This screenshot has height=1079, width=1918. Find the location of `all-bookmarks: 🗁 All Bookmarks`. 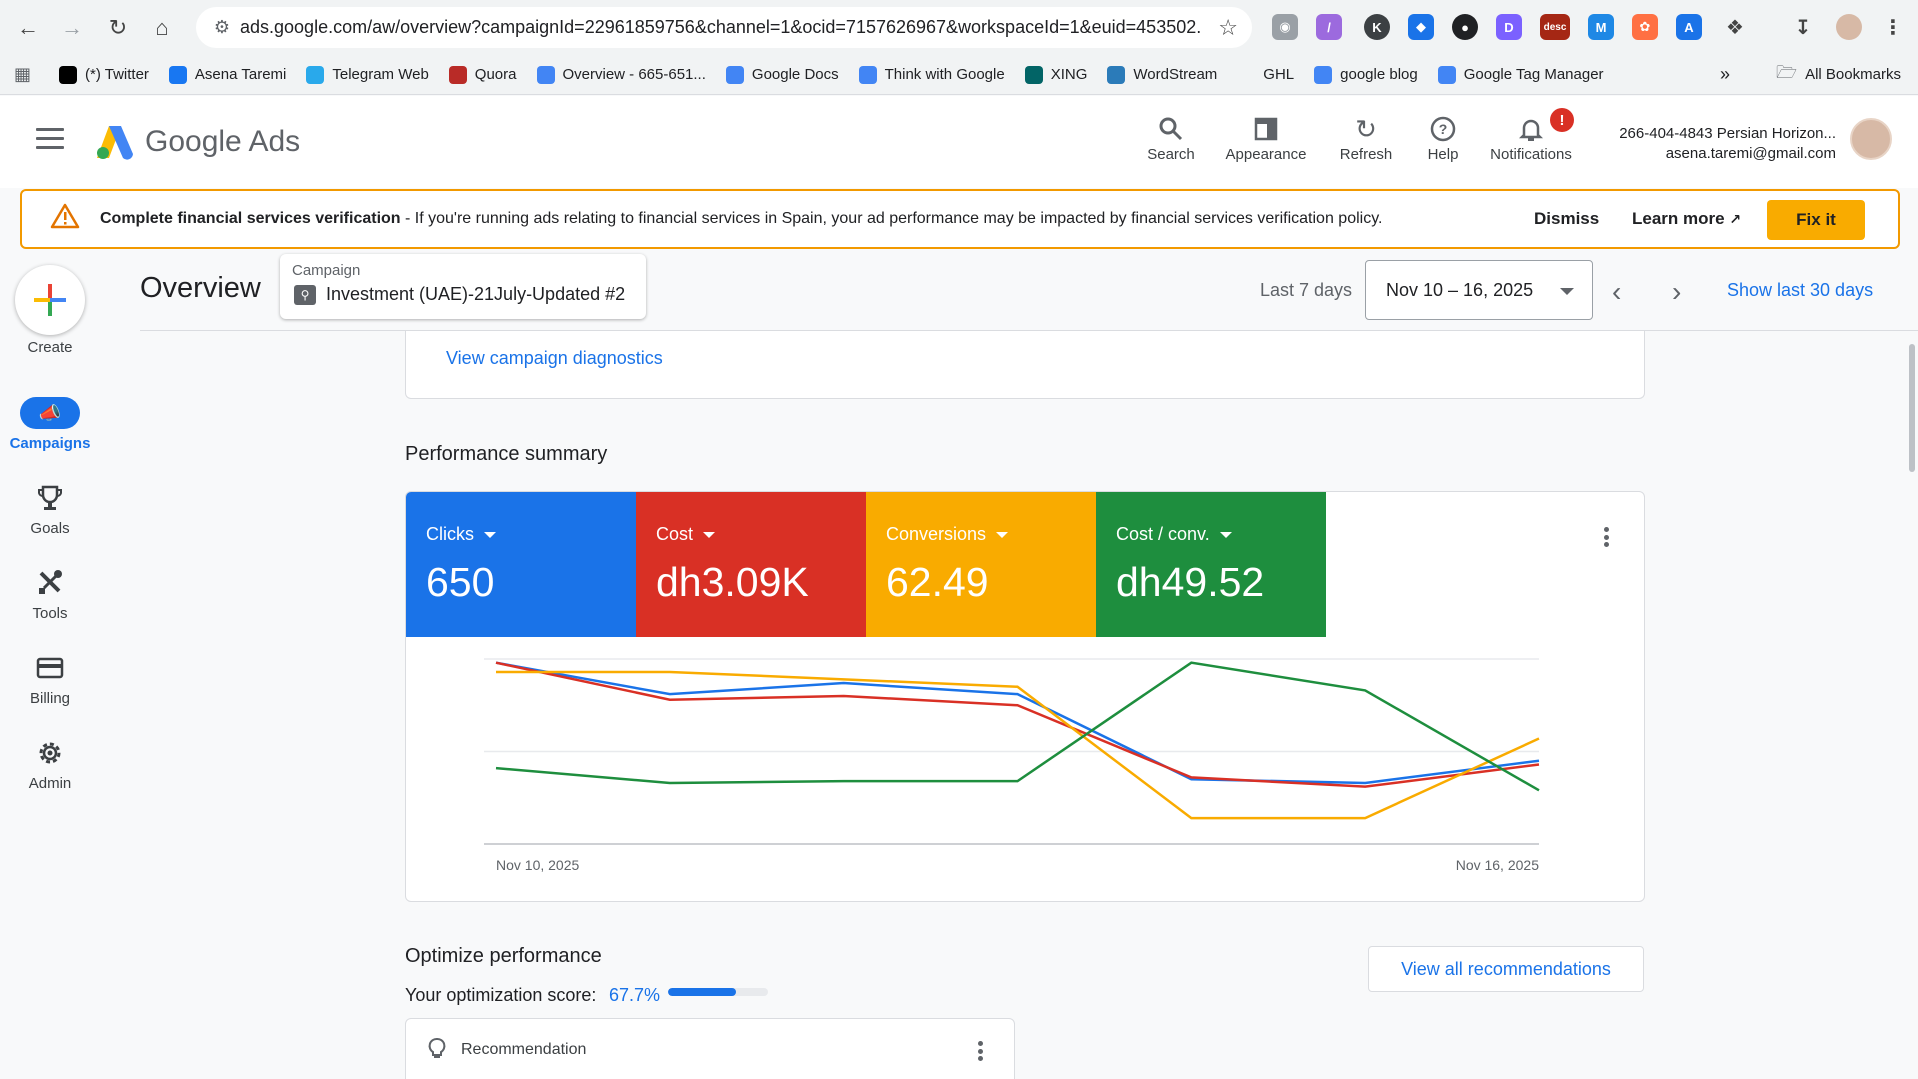

all-bookmarks: 🗁 All Bookmarks is located at coordinates (1838, 74).